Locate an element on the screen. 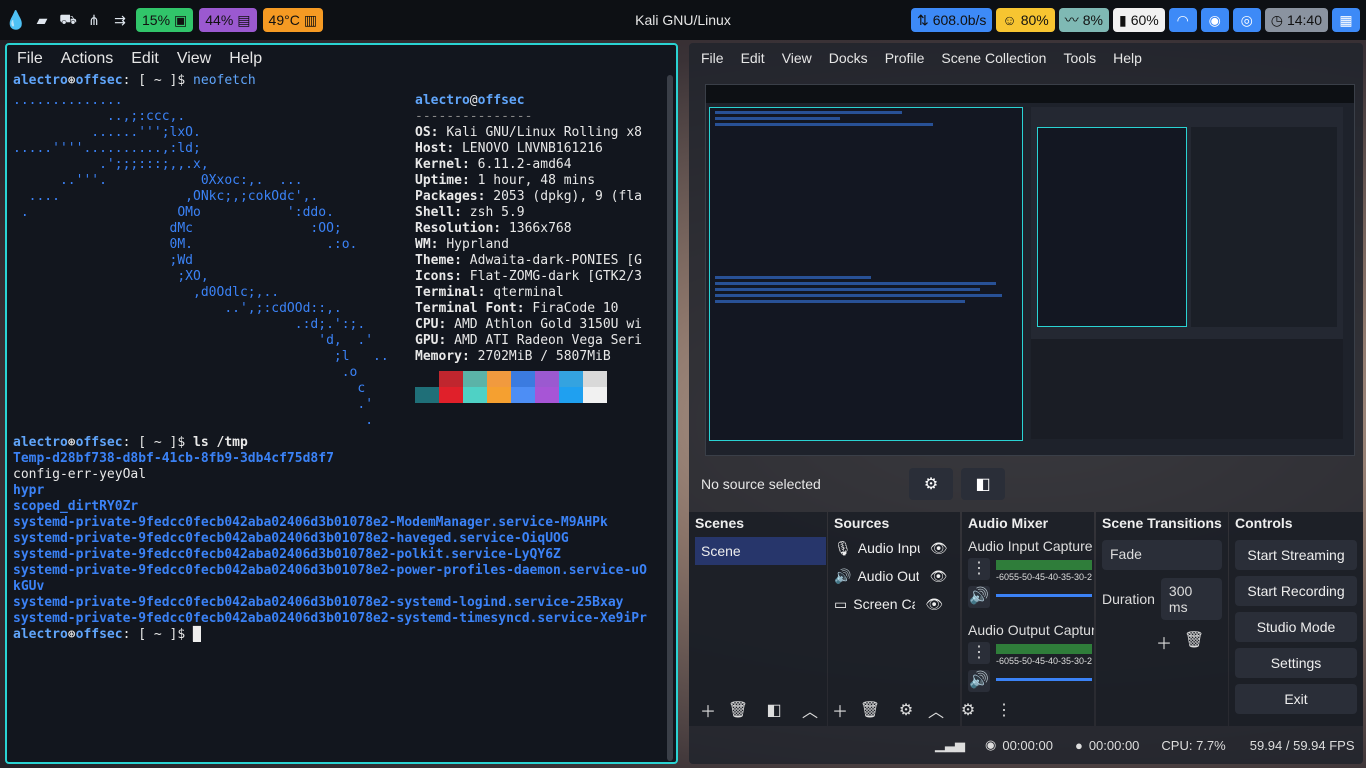  gear-icon: ⚙ is located at coordinates (931, 484).